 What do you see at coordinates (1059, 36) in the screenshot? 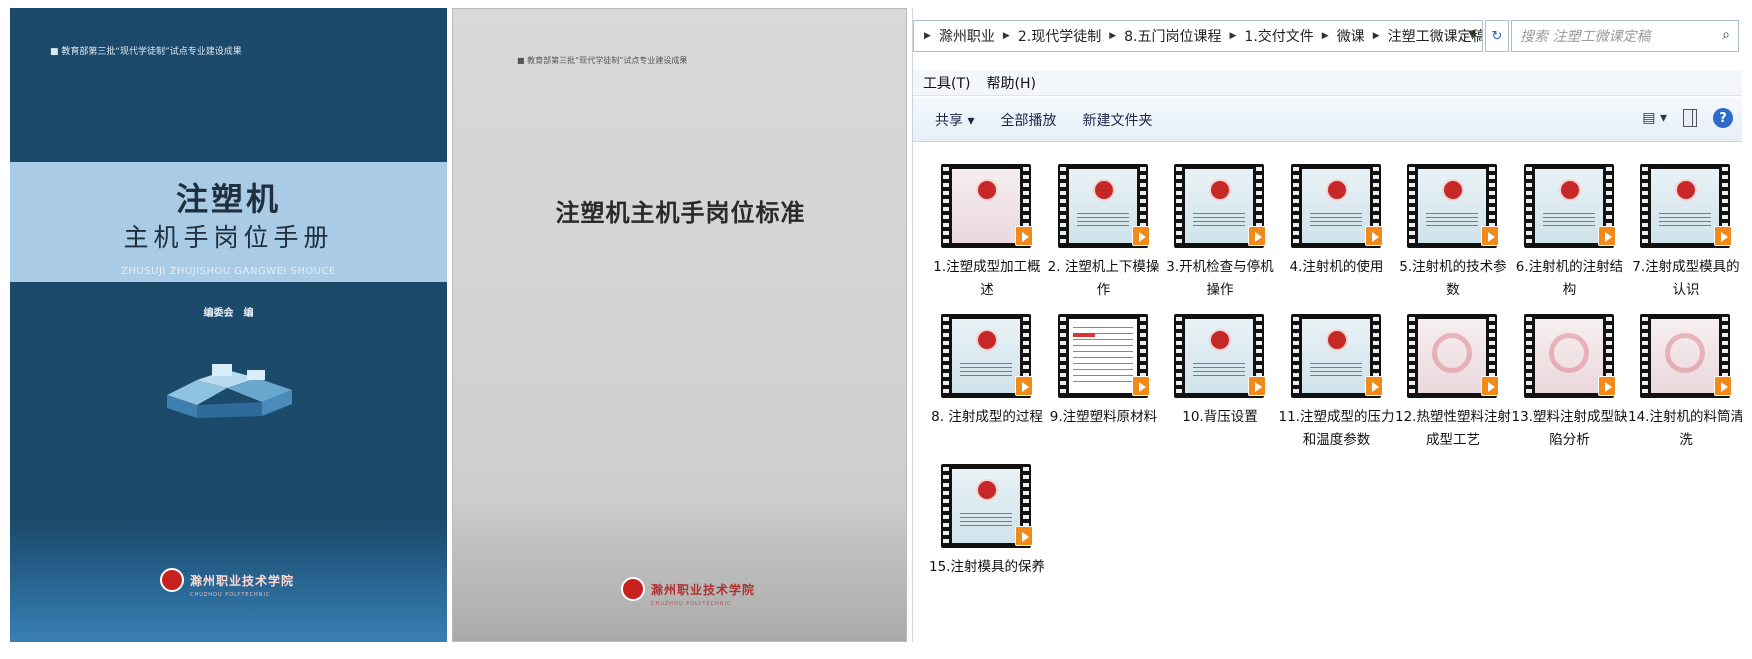
I see `breadcrumb-item: 2.现代学徒制` at bounding box center [1059, 36].